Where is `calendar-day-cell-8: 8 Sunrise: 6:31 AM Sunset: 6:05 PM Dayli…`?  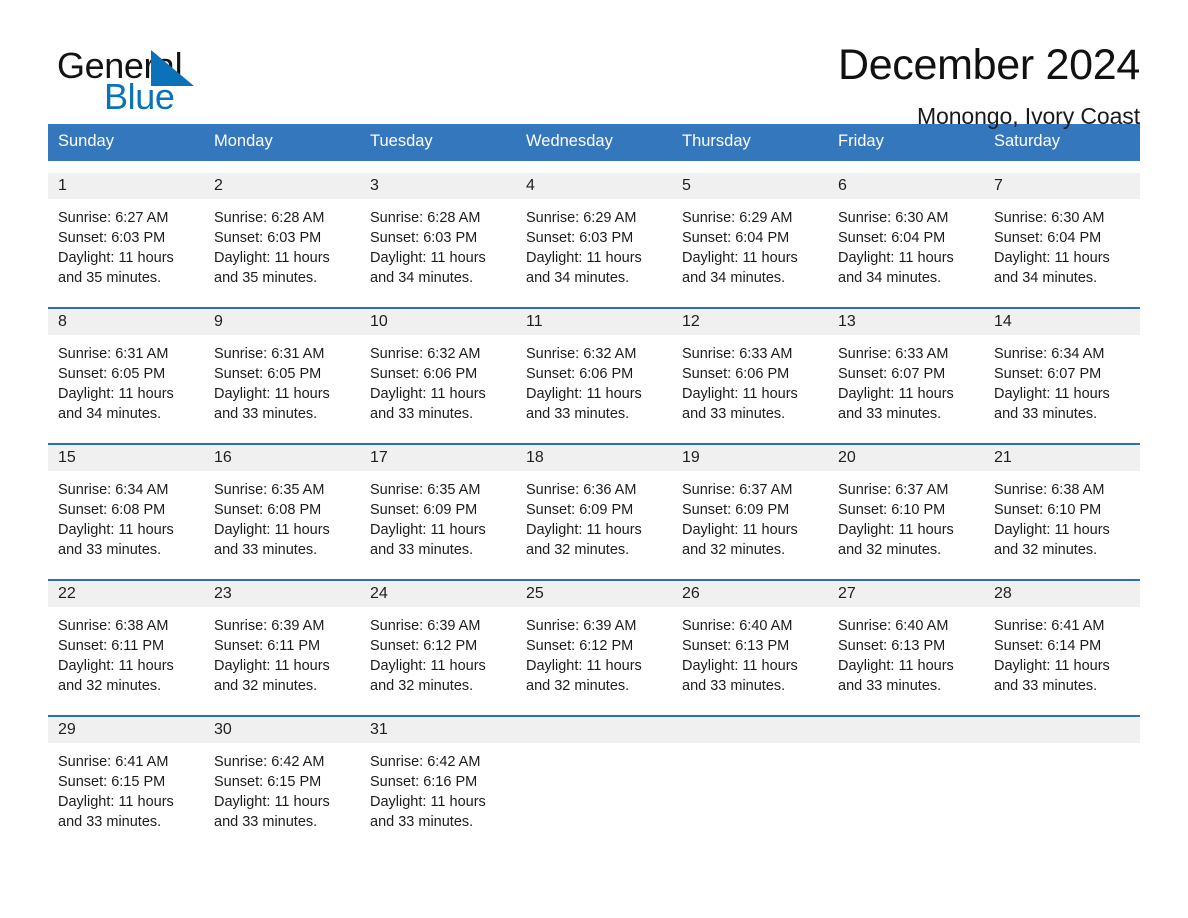
calendar-day-cell-8: 8 Sunrise: 6:31 AM Sunset: 6:05 PM Dayli… is located at coordinates (126, 369).